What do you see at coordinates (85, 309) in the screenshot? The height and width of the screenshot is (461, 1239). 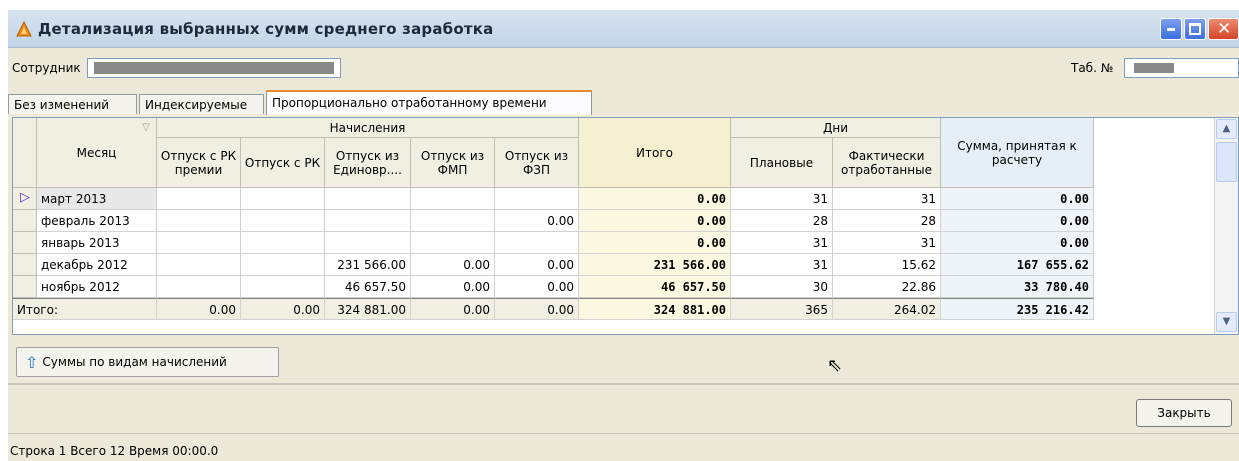 I see `cell-month: Итого:` at bounding box center [85, 309].